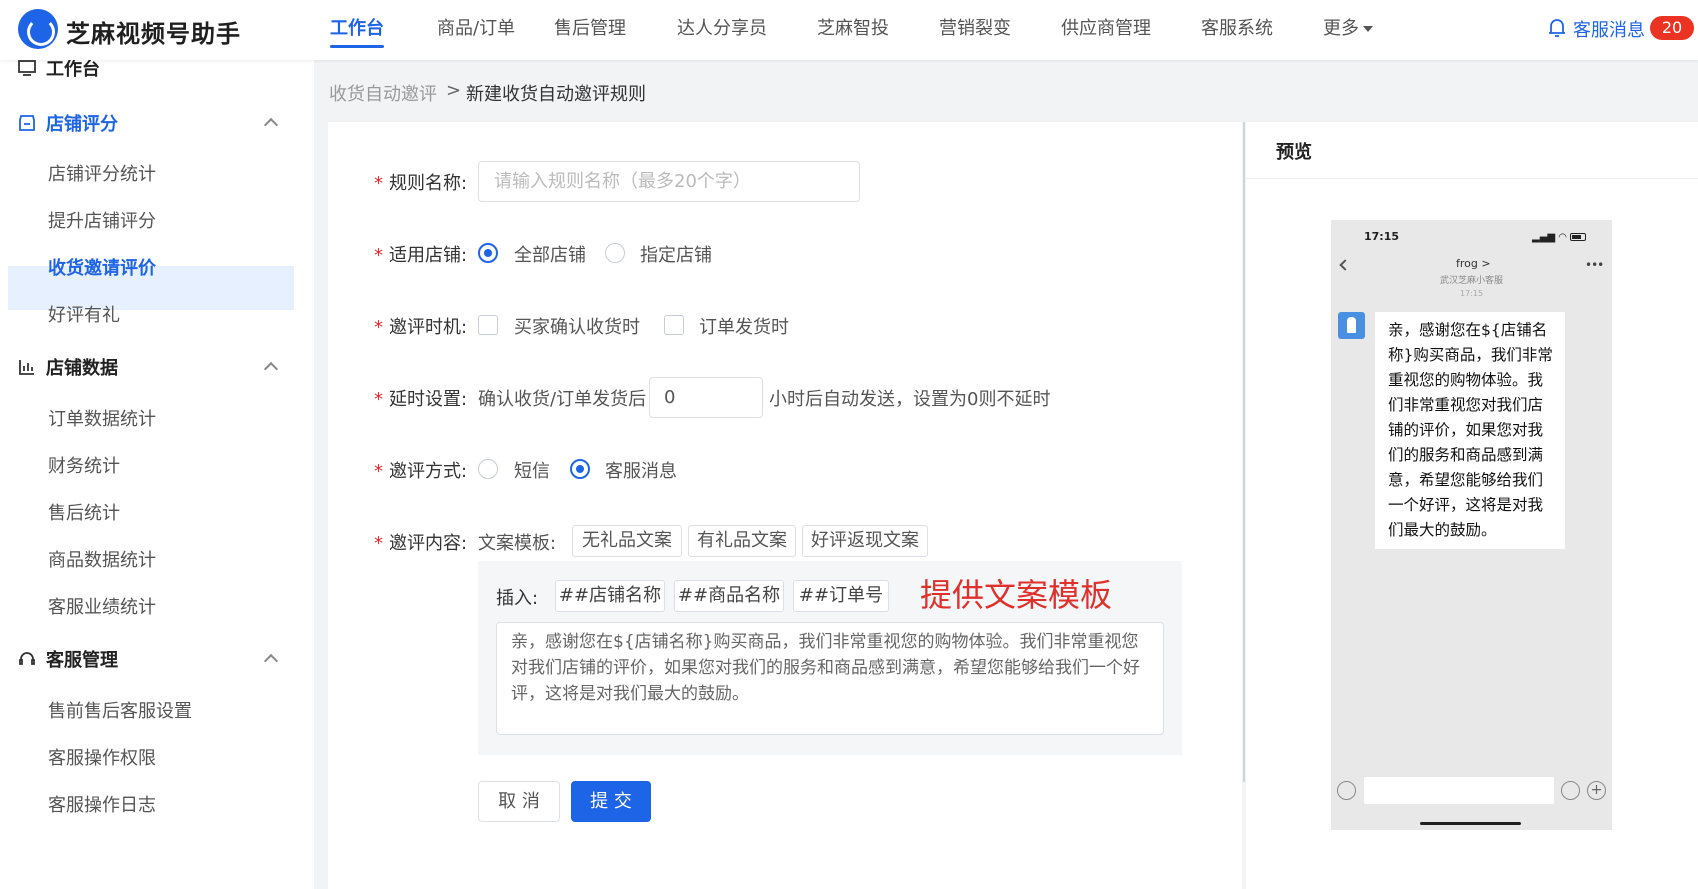 Image resolution: width=1698 pixels, height=889 pixels. Describe the element at coordinates (153, 34) in the screenshot. I see `brand-name: 芝麻视频号助手` at that location.